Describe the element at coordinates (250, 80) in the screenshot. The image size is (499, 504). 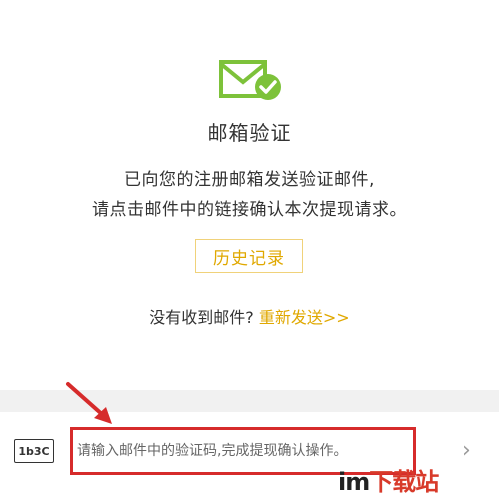
I see `mail-check-icon` at that location.